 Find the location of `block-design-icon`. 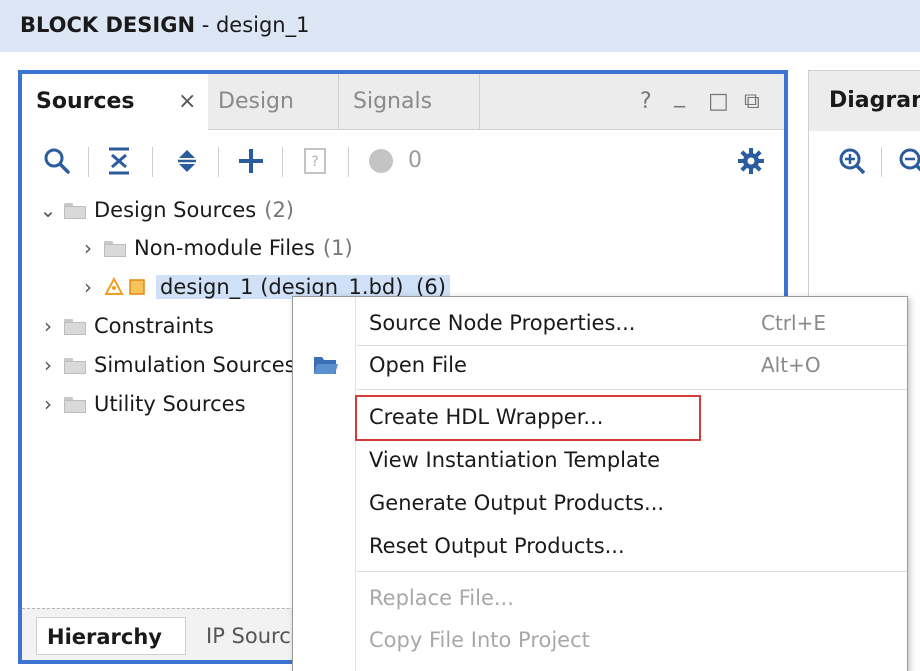

block-design-icon is located at coordinates (126, 287).